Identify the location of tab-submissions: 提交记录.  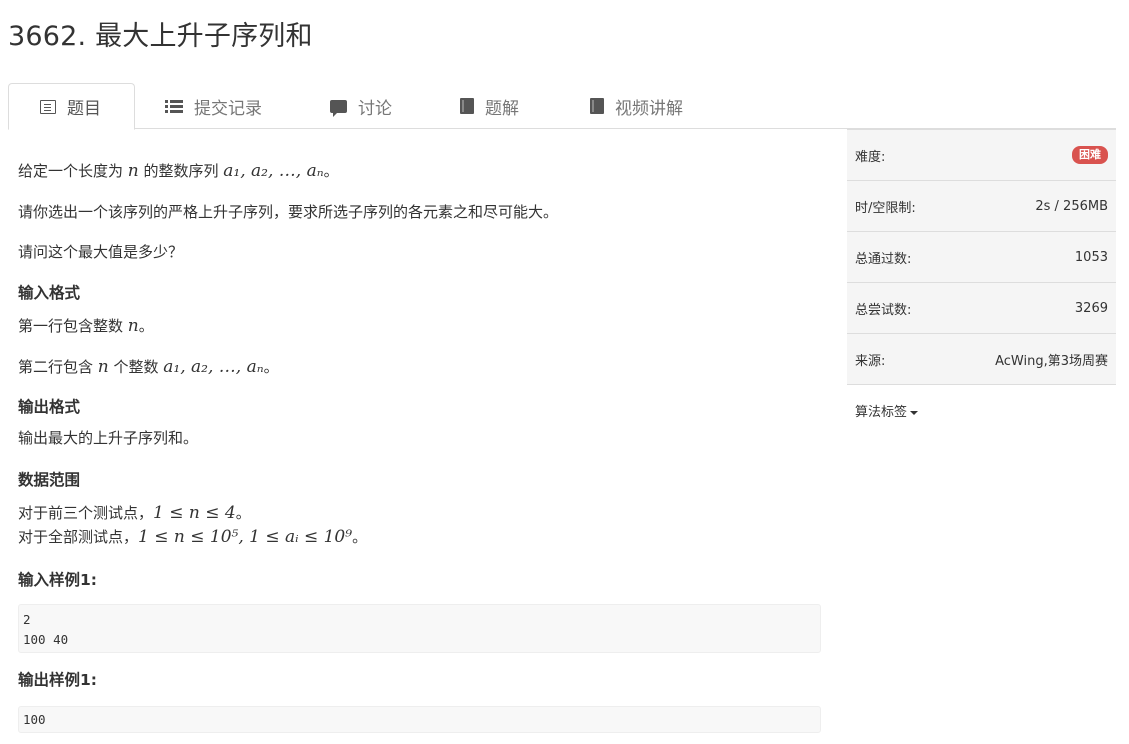
(213, 106).